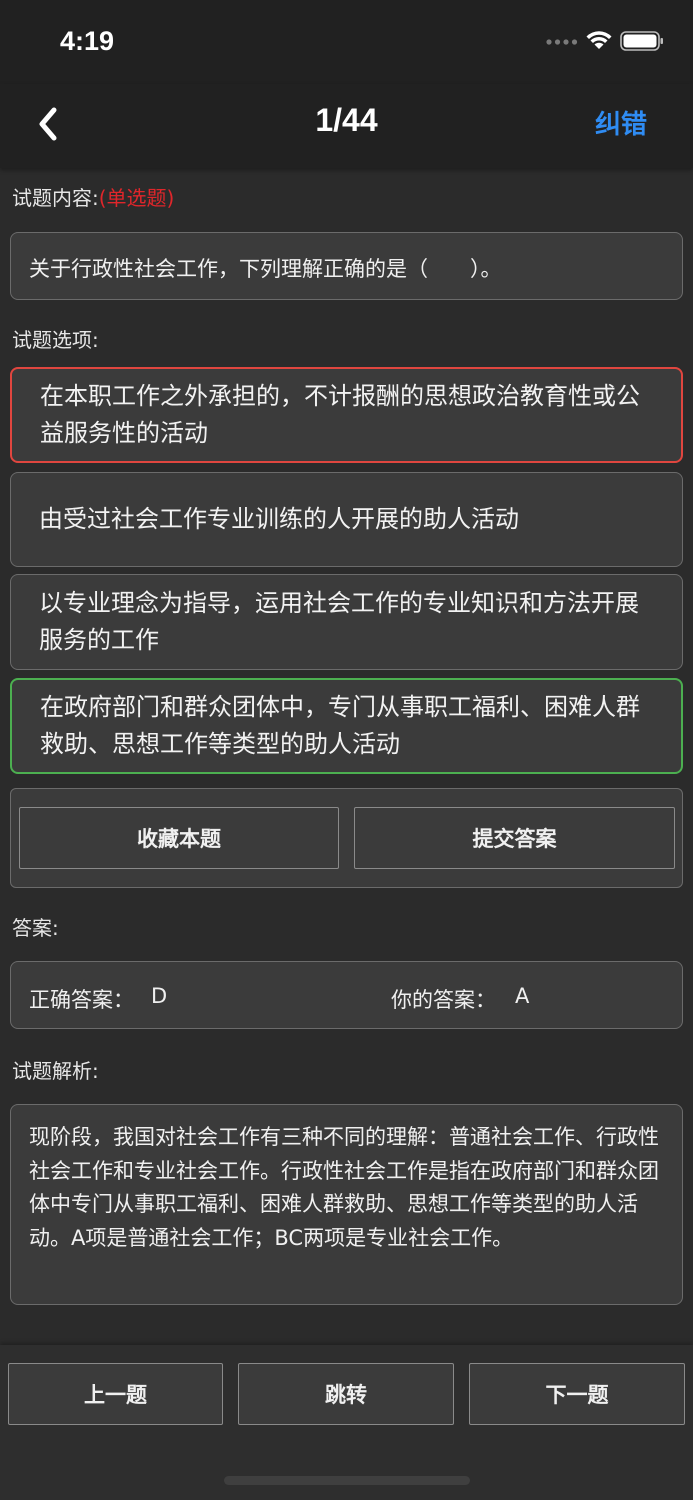 The width and height of the screenshot is (693, 1500). Describe the element at coordinates (346, 1394) in the screenshot. I see `jump-button: 跳转` at that location.